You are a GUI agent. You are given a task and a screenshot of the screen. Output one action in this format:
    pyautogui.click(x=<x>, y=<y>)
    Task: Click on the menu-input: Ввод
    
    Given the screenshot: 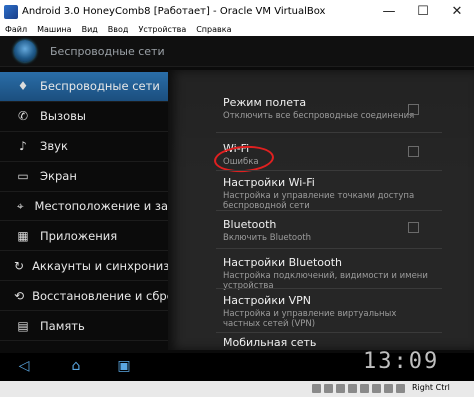 What is the action you would take?
    pyautogui.click(x=118, y=29)
    